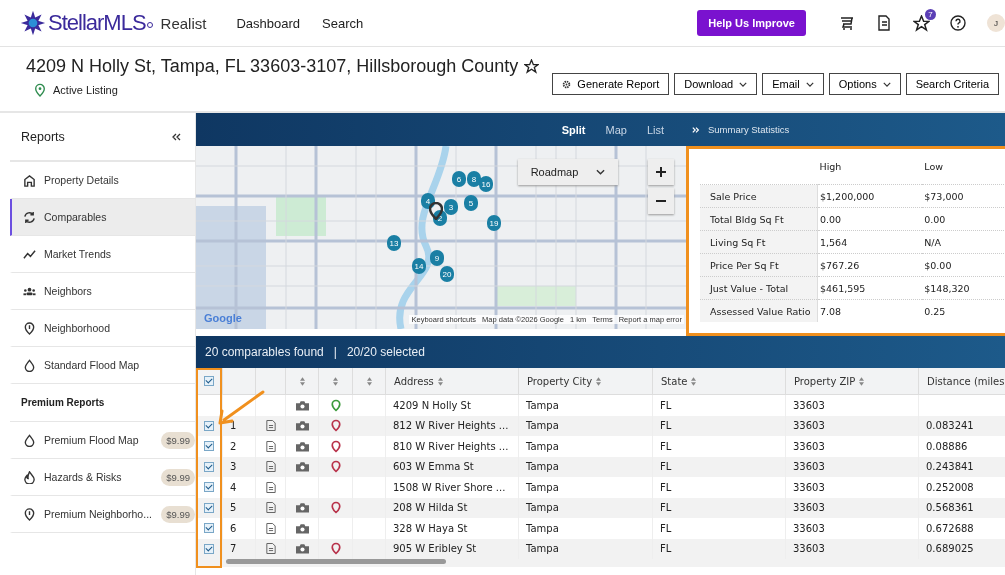 The width and height of the screenshot is (1005, 575). What do you see at coordinates (568, 172) in the screenshot?
I see `map-type-dropdown: Roadmap` at bounding box center [568, 172].